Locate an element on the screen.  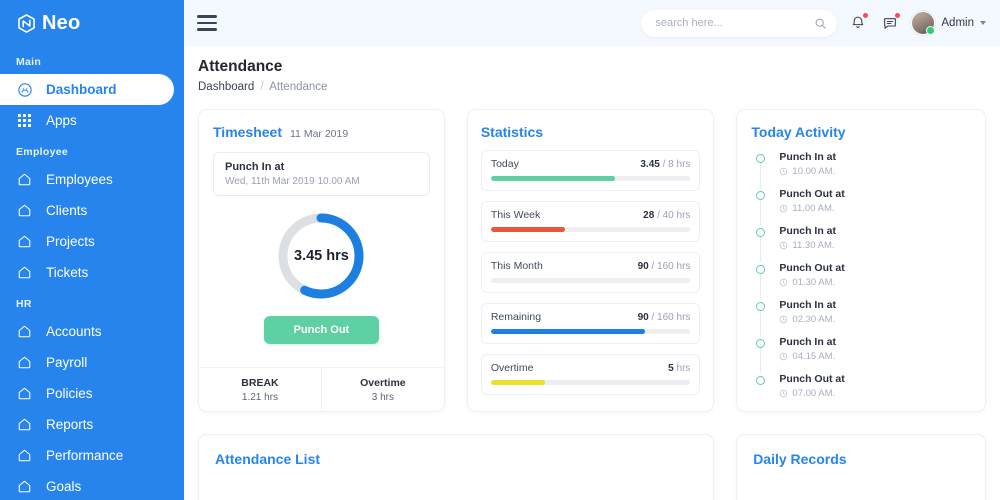
sidebar-item-label: Goals is located at coordinates (64, 486).